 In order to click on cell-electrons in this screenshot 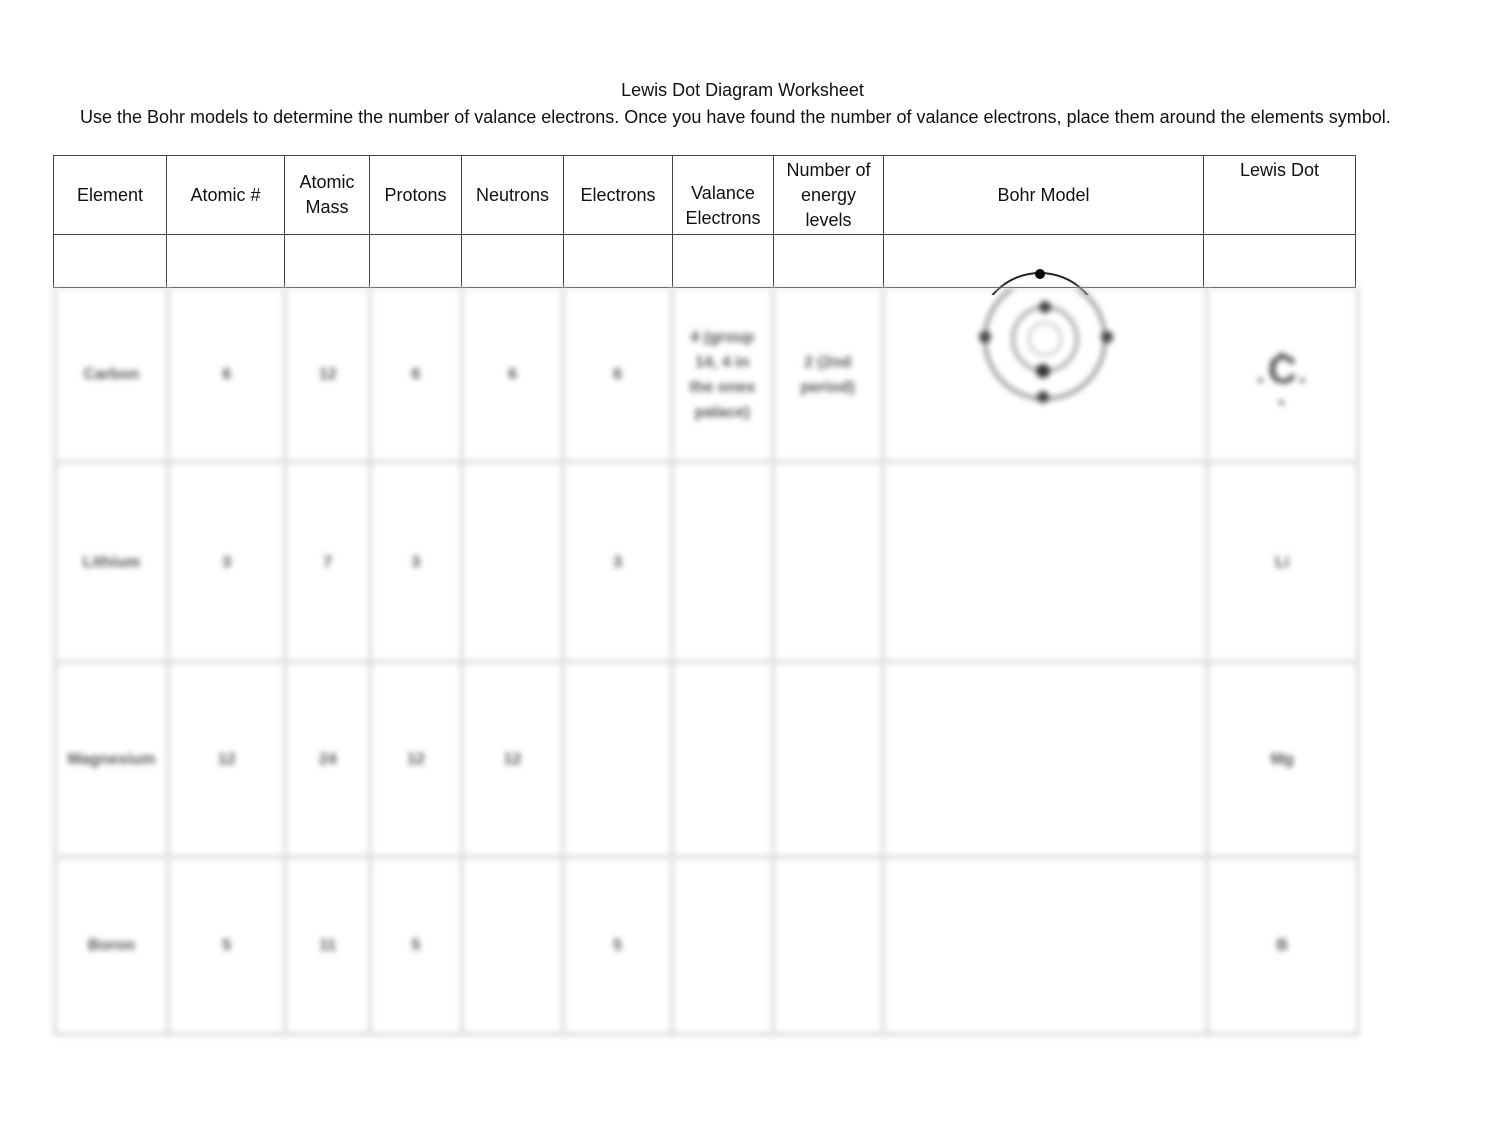, I will do `click(617, 759)`.